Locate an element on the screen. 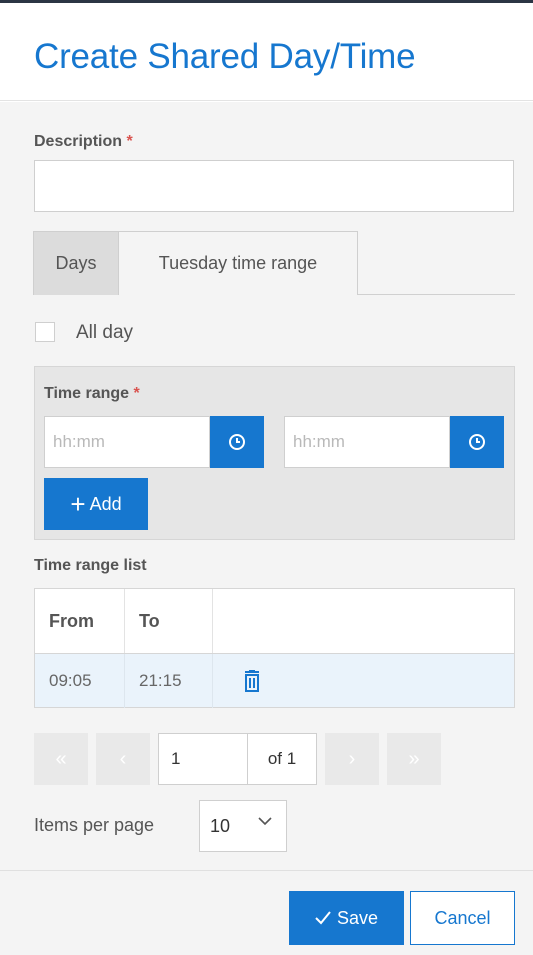  chevron-right-icon: › is located at coordinates (352, 758).